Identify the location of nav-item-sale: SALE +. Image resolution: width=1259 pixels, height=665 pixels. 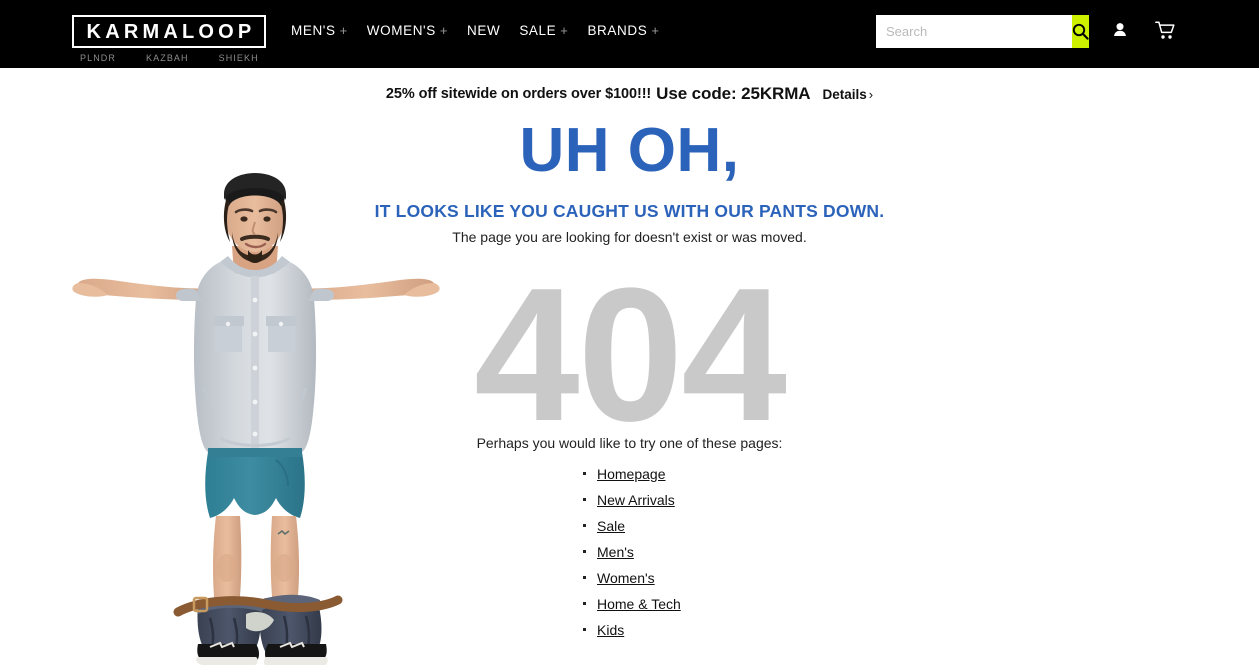
(543, 30).